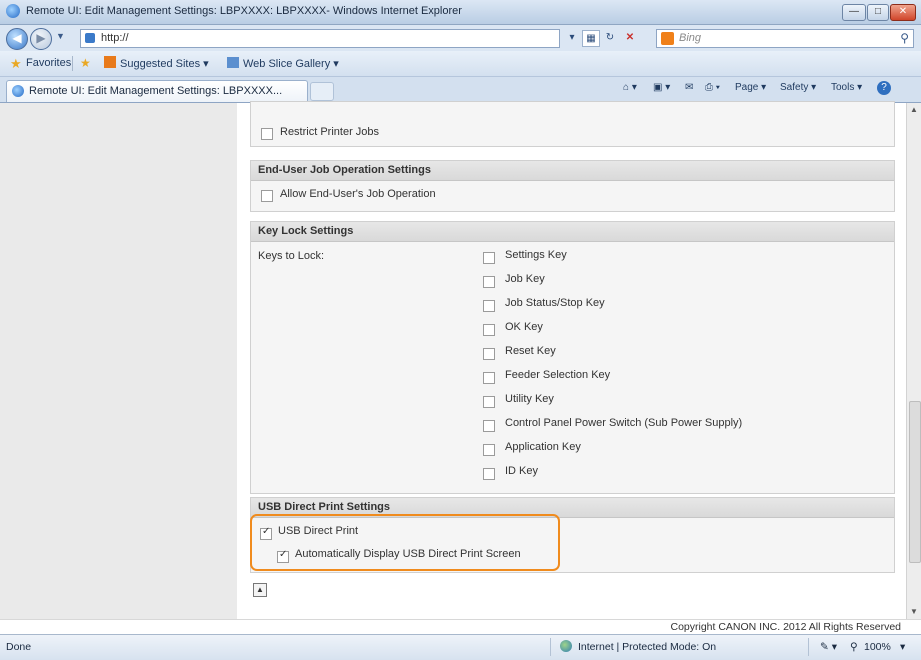 This screenshot has height=660, width=921. What do you see at coordinates (322, 91) in the screenshot?
I see `new-tab-button` at bounding box center [322, 91].